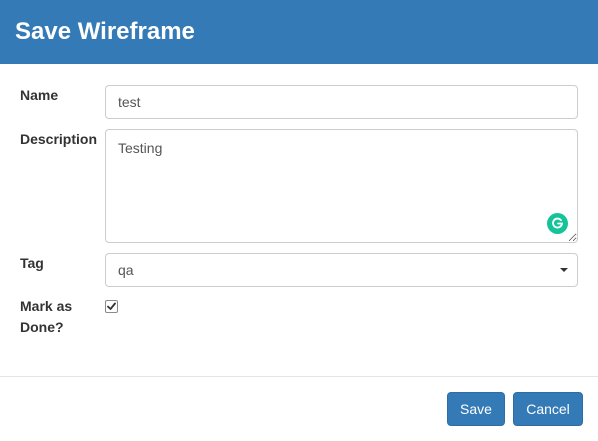  I want to click on dialog-title: Save Wireframe, so click(105, 31).